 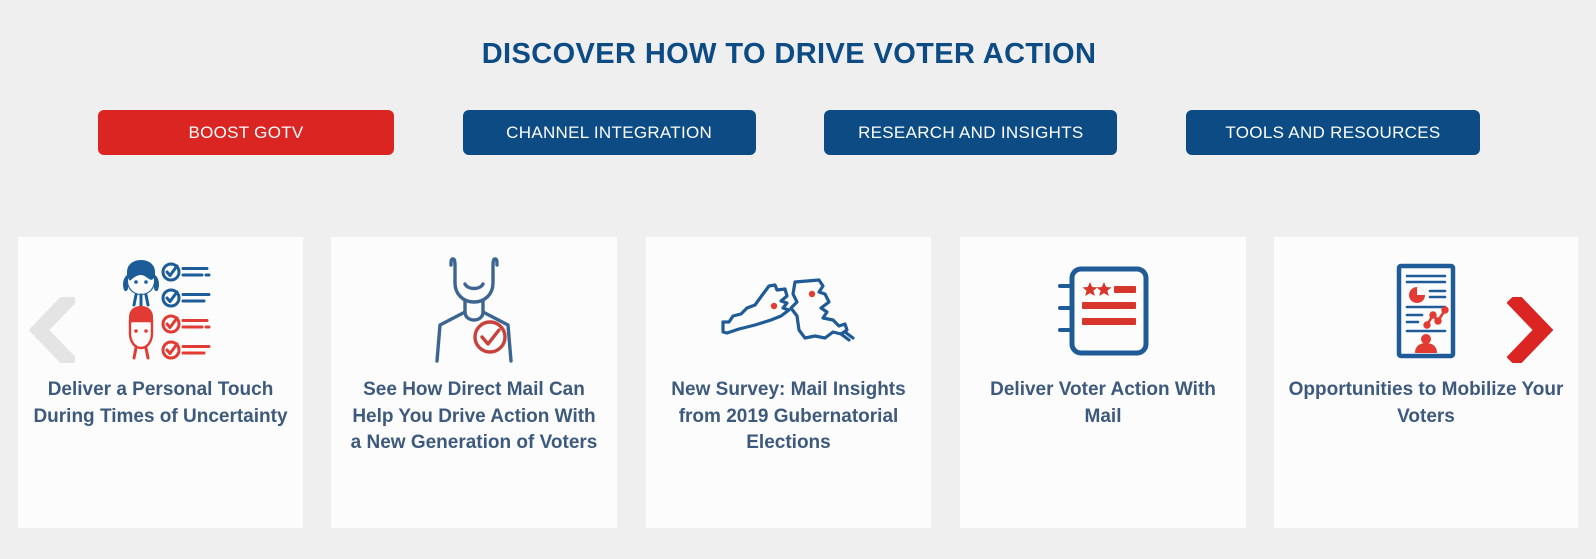 I want to click on state-maps-icon, so click(x=788, y=307).